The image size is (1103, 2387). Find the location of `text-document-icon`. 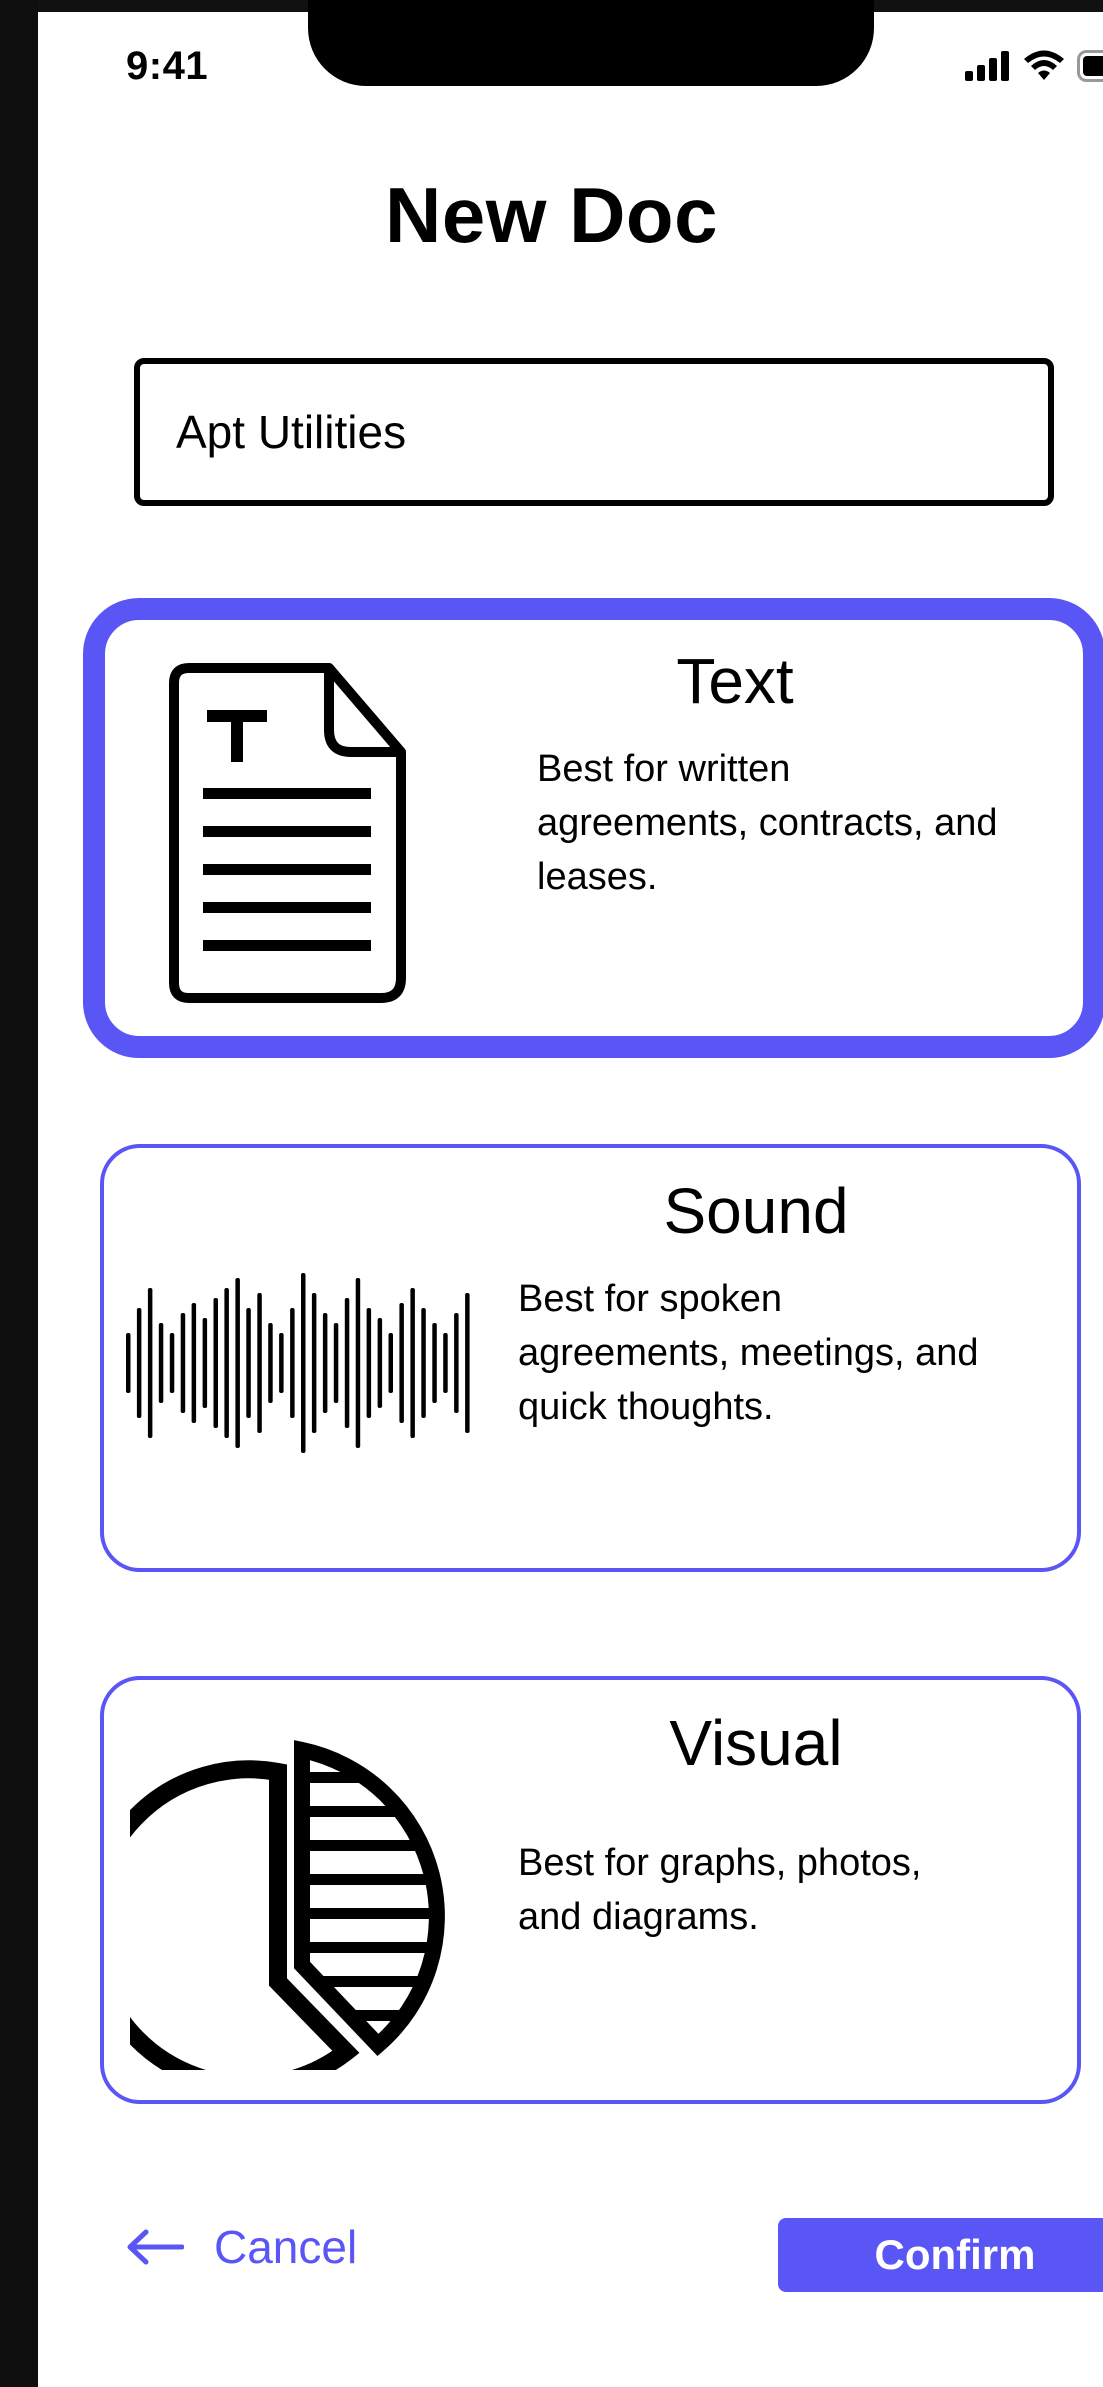

text-document-icon is located at coordinates (287, 833).